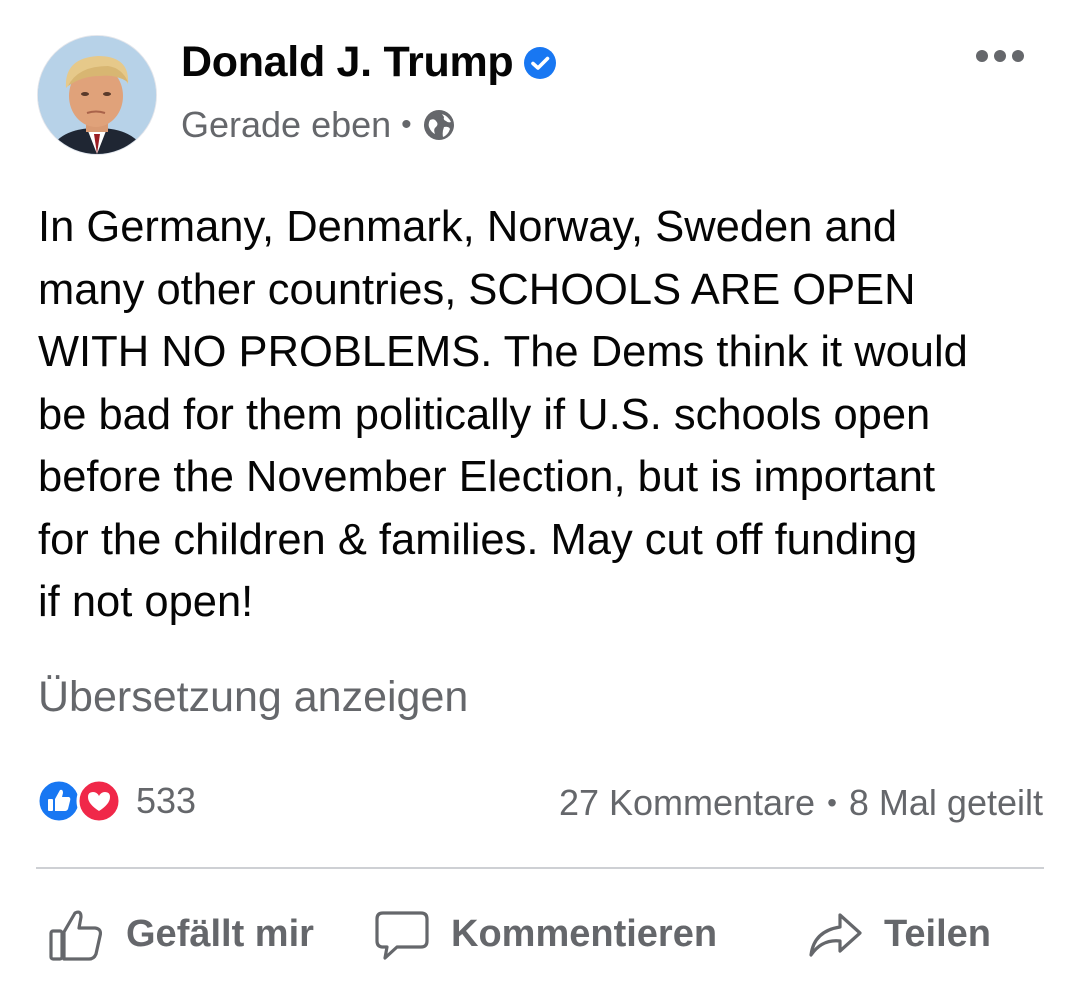 The width and height of the screenshot is (1079, 999). I want to click on author-avatar, so click(97, 95).